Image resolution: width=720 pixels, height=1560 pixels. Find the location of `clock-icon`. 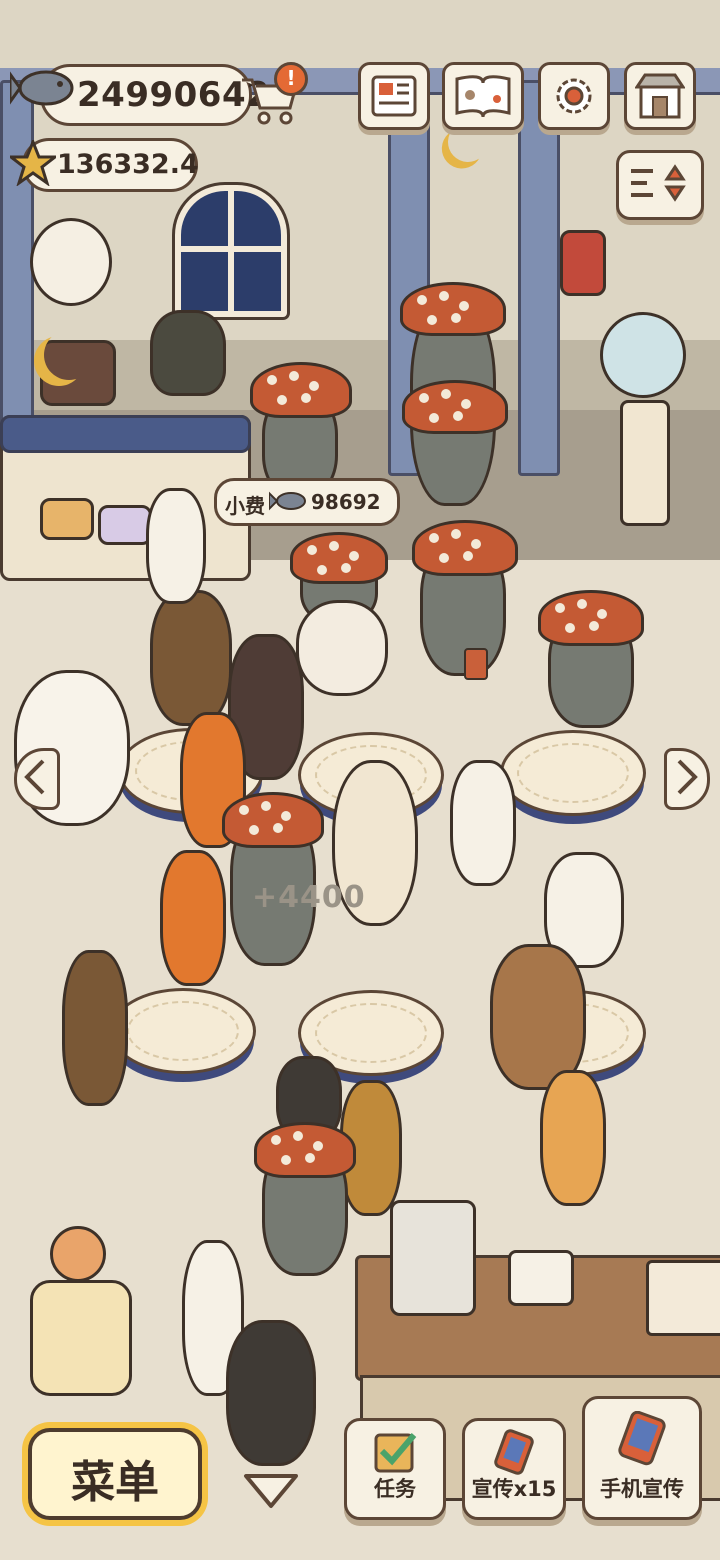

clock-icon is located at coordinates (78, 1254).